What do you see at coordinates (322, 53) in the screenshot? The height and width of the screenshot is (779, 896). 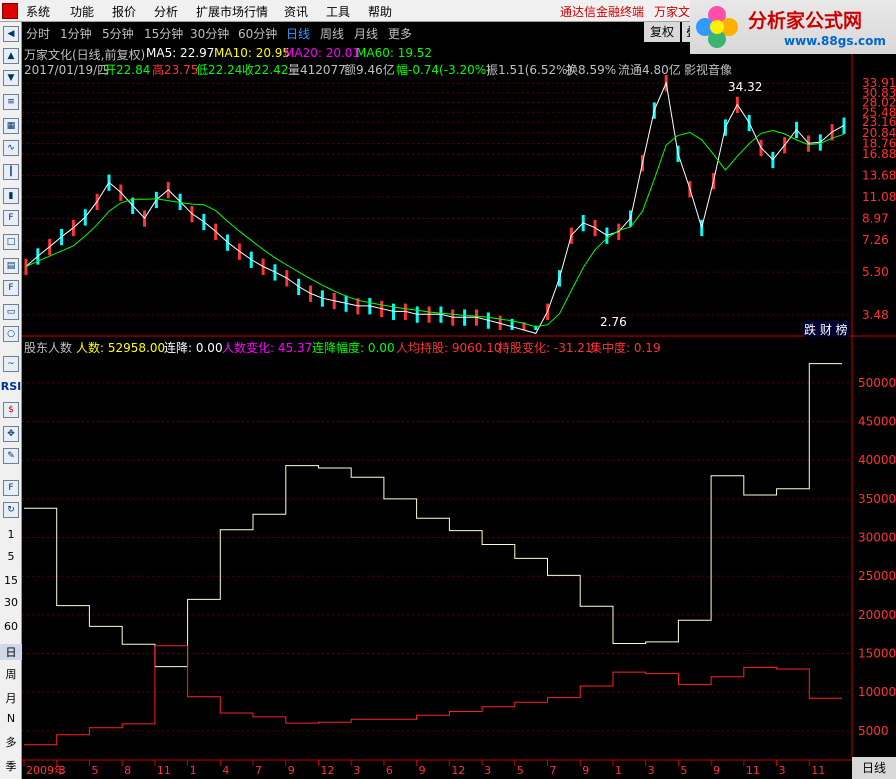 I see `ma20-label: MA20: 20.01` at bounding box center [322, 53].